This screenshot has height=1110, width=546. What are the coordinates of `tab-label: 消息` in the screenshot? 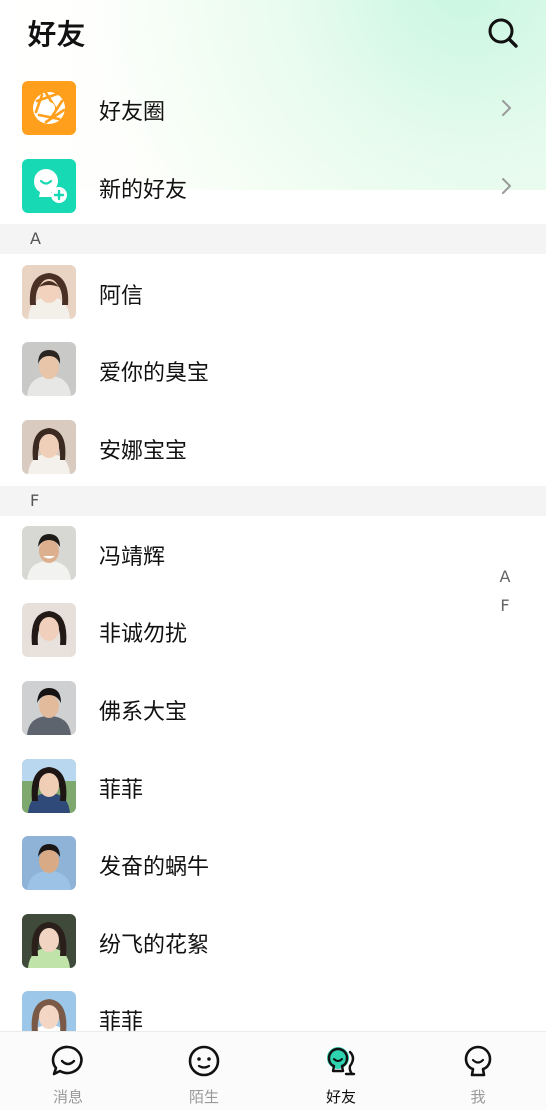 It's located at (67, 1097).